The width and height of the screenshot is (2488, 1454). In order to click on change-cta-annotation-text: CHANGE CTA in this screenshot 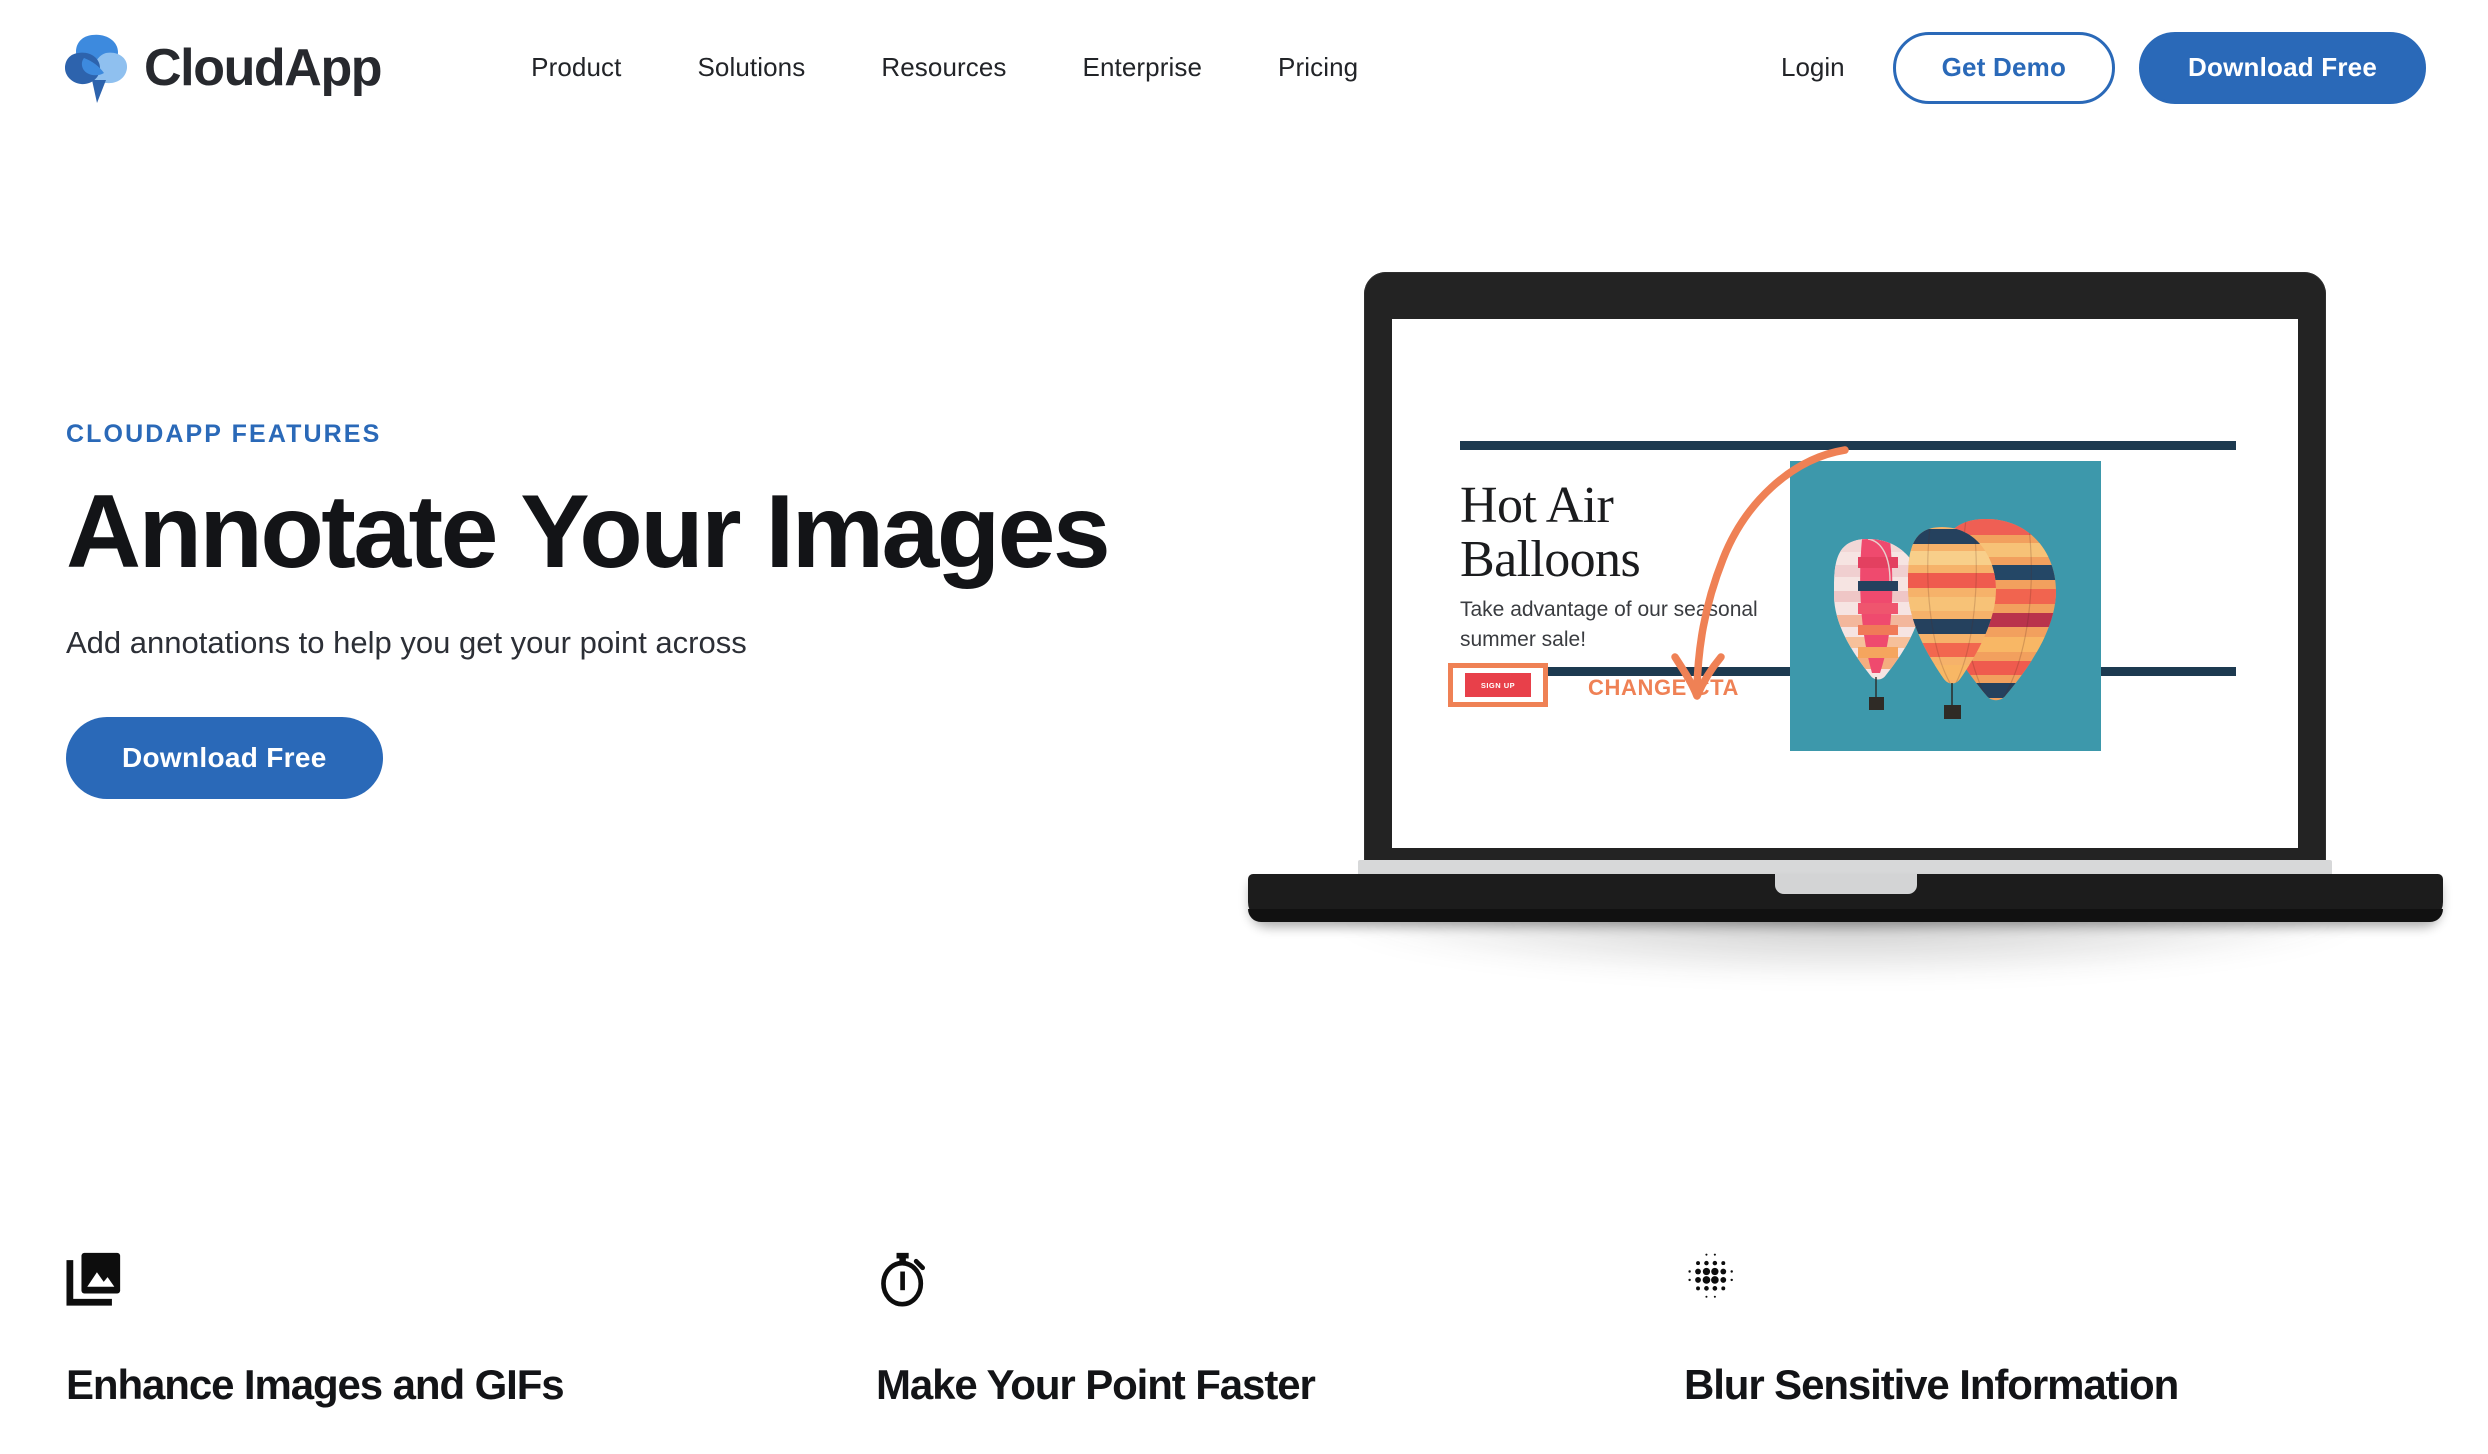, I will do `click(1664, 687)`.